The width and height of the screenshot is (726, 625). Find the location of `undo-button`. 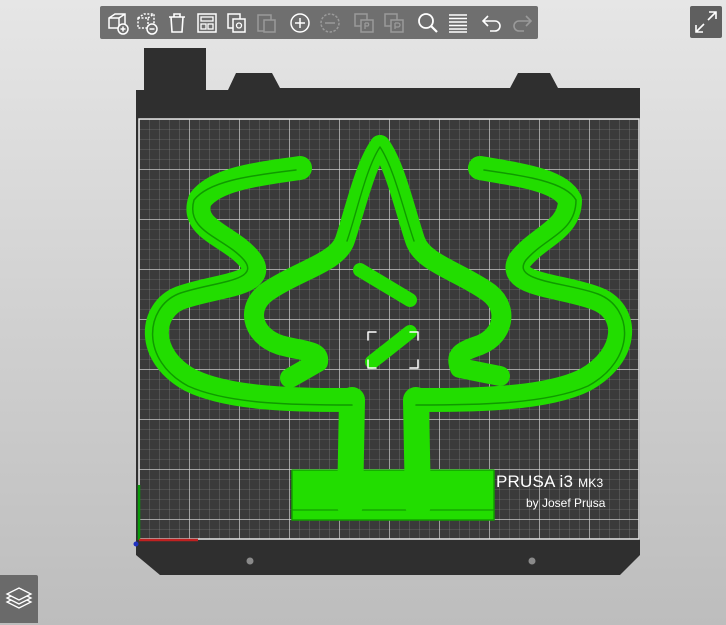

undo-button is located at coordinates (492, 22).